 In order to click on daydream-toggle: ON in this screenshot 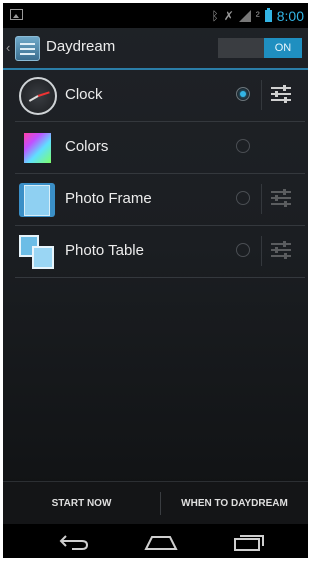, I will do `click(260, 48)`.